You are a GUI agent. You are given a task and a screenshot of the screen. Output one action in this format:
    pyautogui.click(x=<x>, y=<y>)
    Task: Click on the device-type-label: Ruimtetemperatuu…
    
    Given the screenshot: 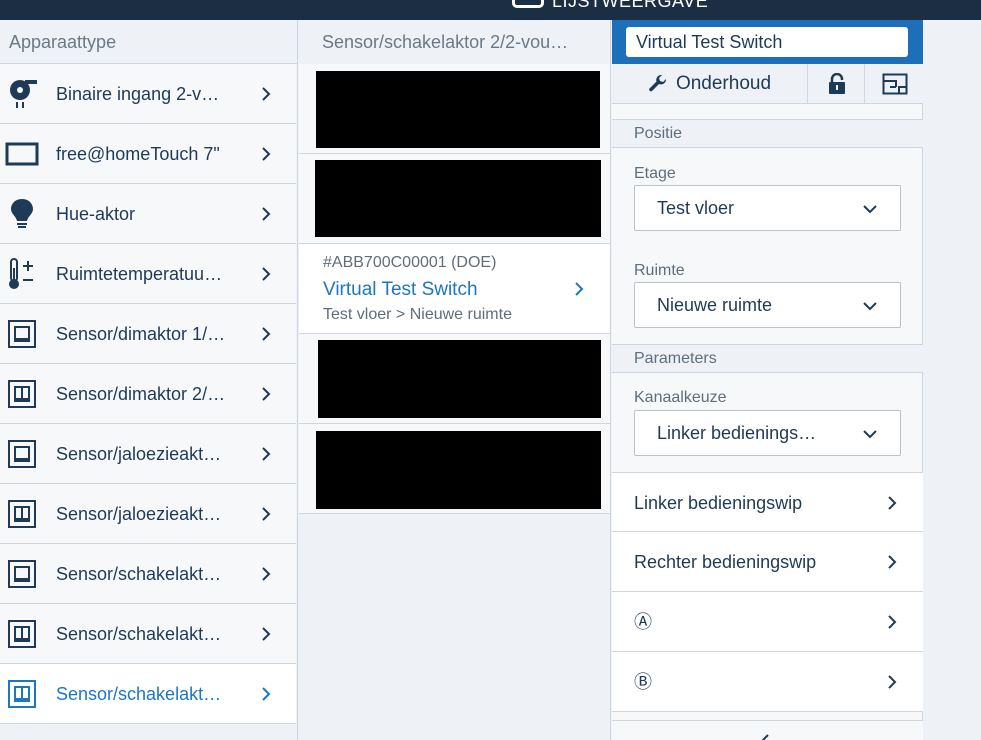 What is the action you would take?
    pyautogui.click(x=139, y=274)
    